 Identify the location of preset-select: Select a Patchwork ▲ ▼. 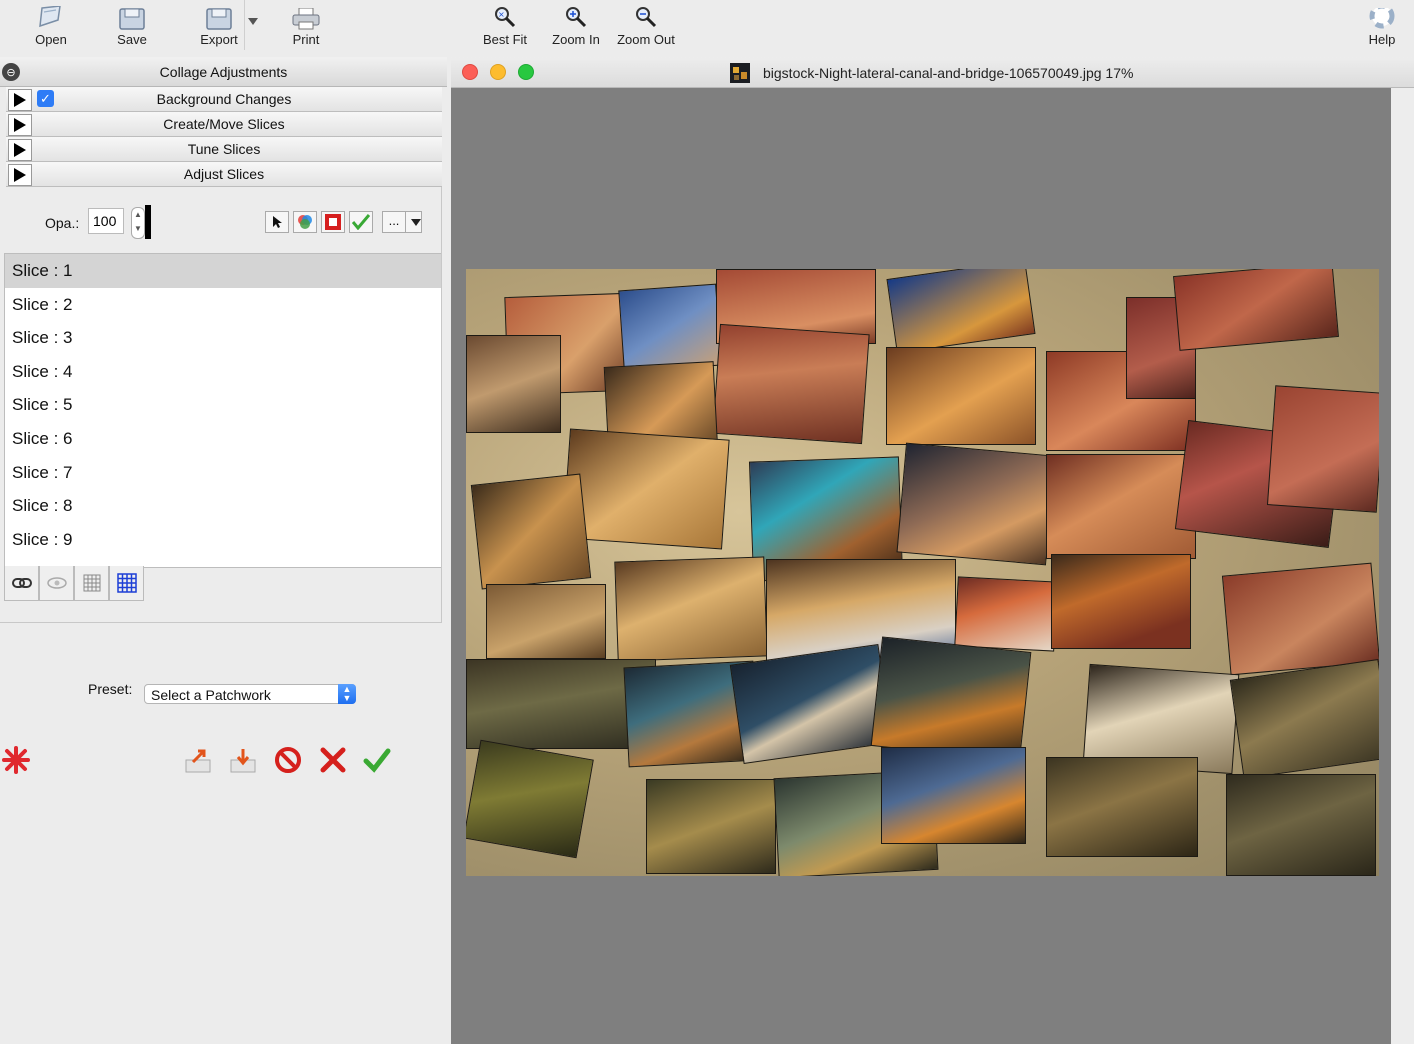
(250, 694).